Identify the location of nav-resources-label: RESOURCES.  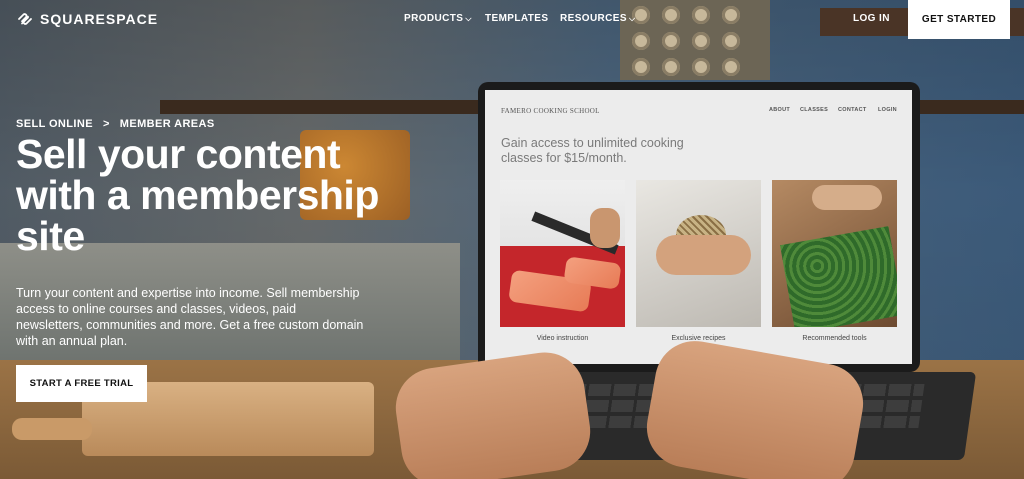
(593, 18).